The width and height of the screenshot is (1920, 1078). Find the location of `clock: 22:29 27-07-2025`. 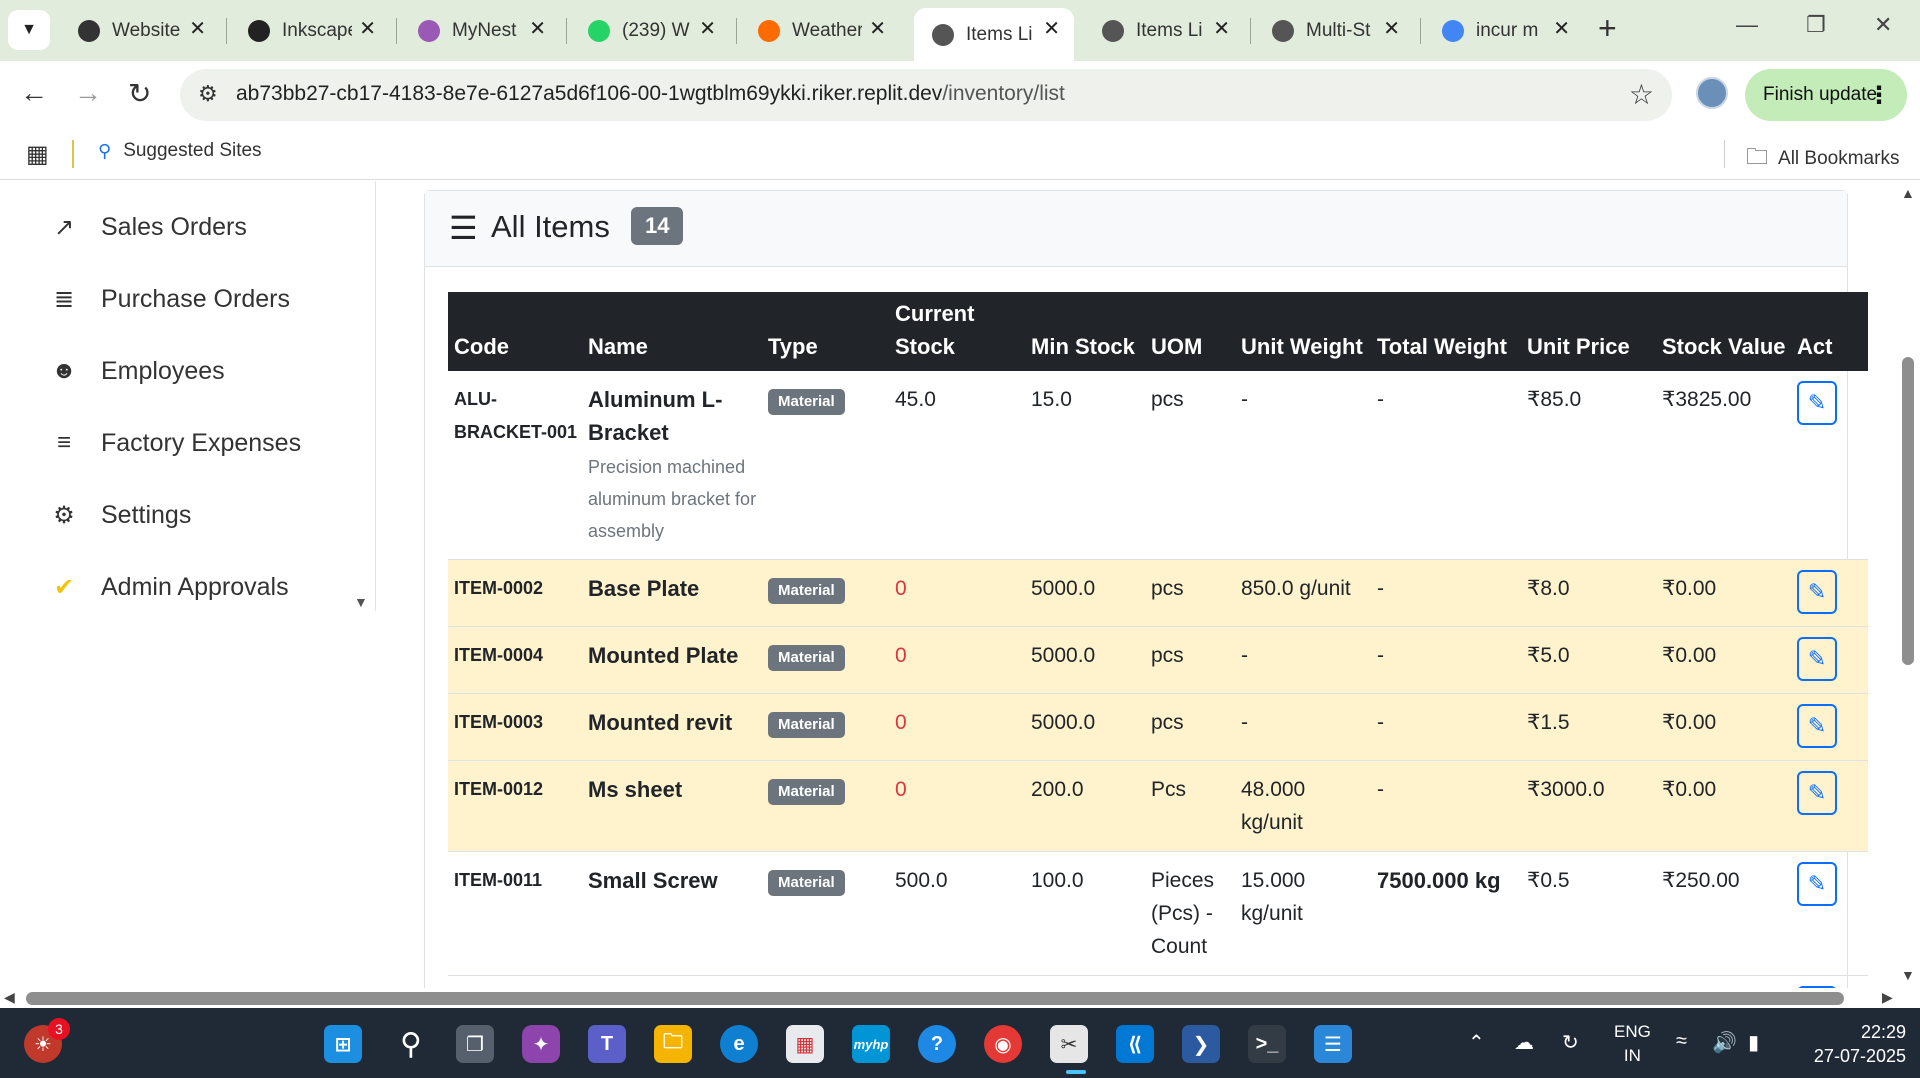

clock: 22:29 27-07-2025 is located at coordinates (1851, 1044).